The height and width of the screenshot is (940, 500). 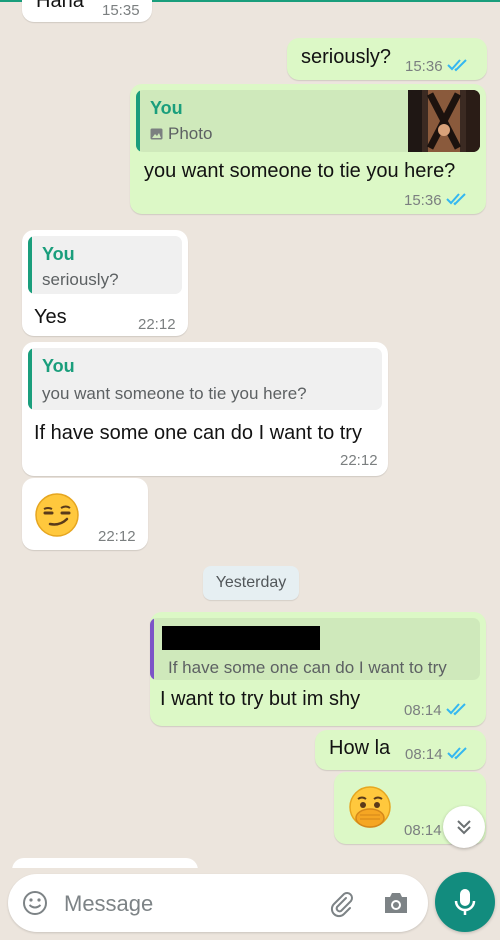 I want to click on emoji-icon, so click(x=35, y=903).